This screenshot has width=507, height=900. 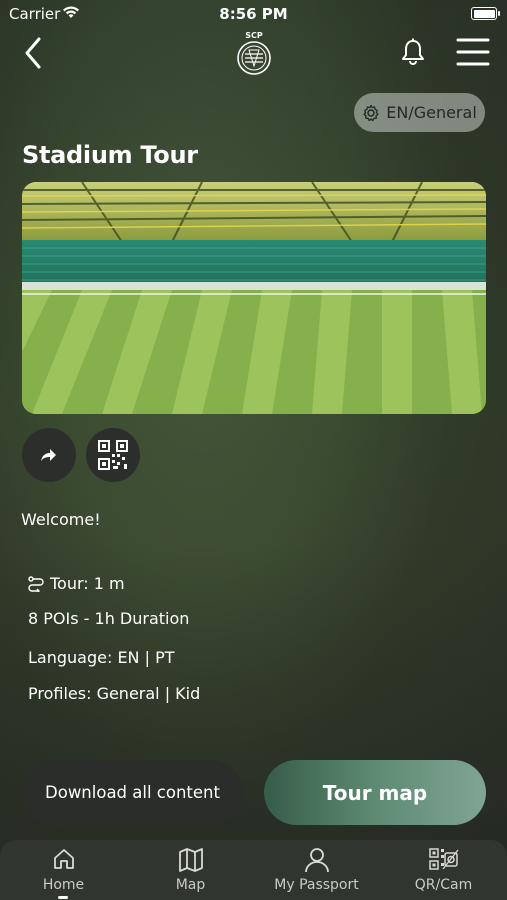 I want to click on tour-distance-label: Tour: 1 m, so click(x=87, y=583).